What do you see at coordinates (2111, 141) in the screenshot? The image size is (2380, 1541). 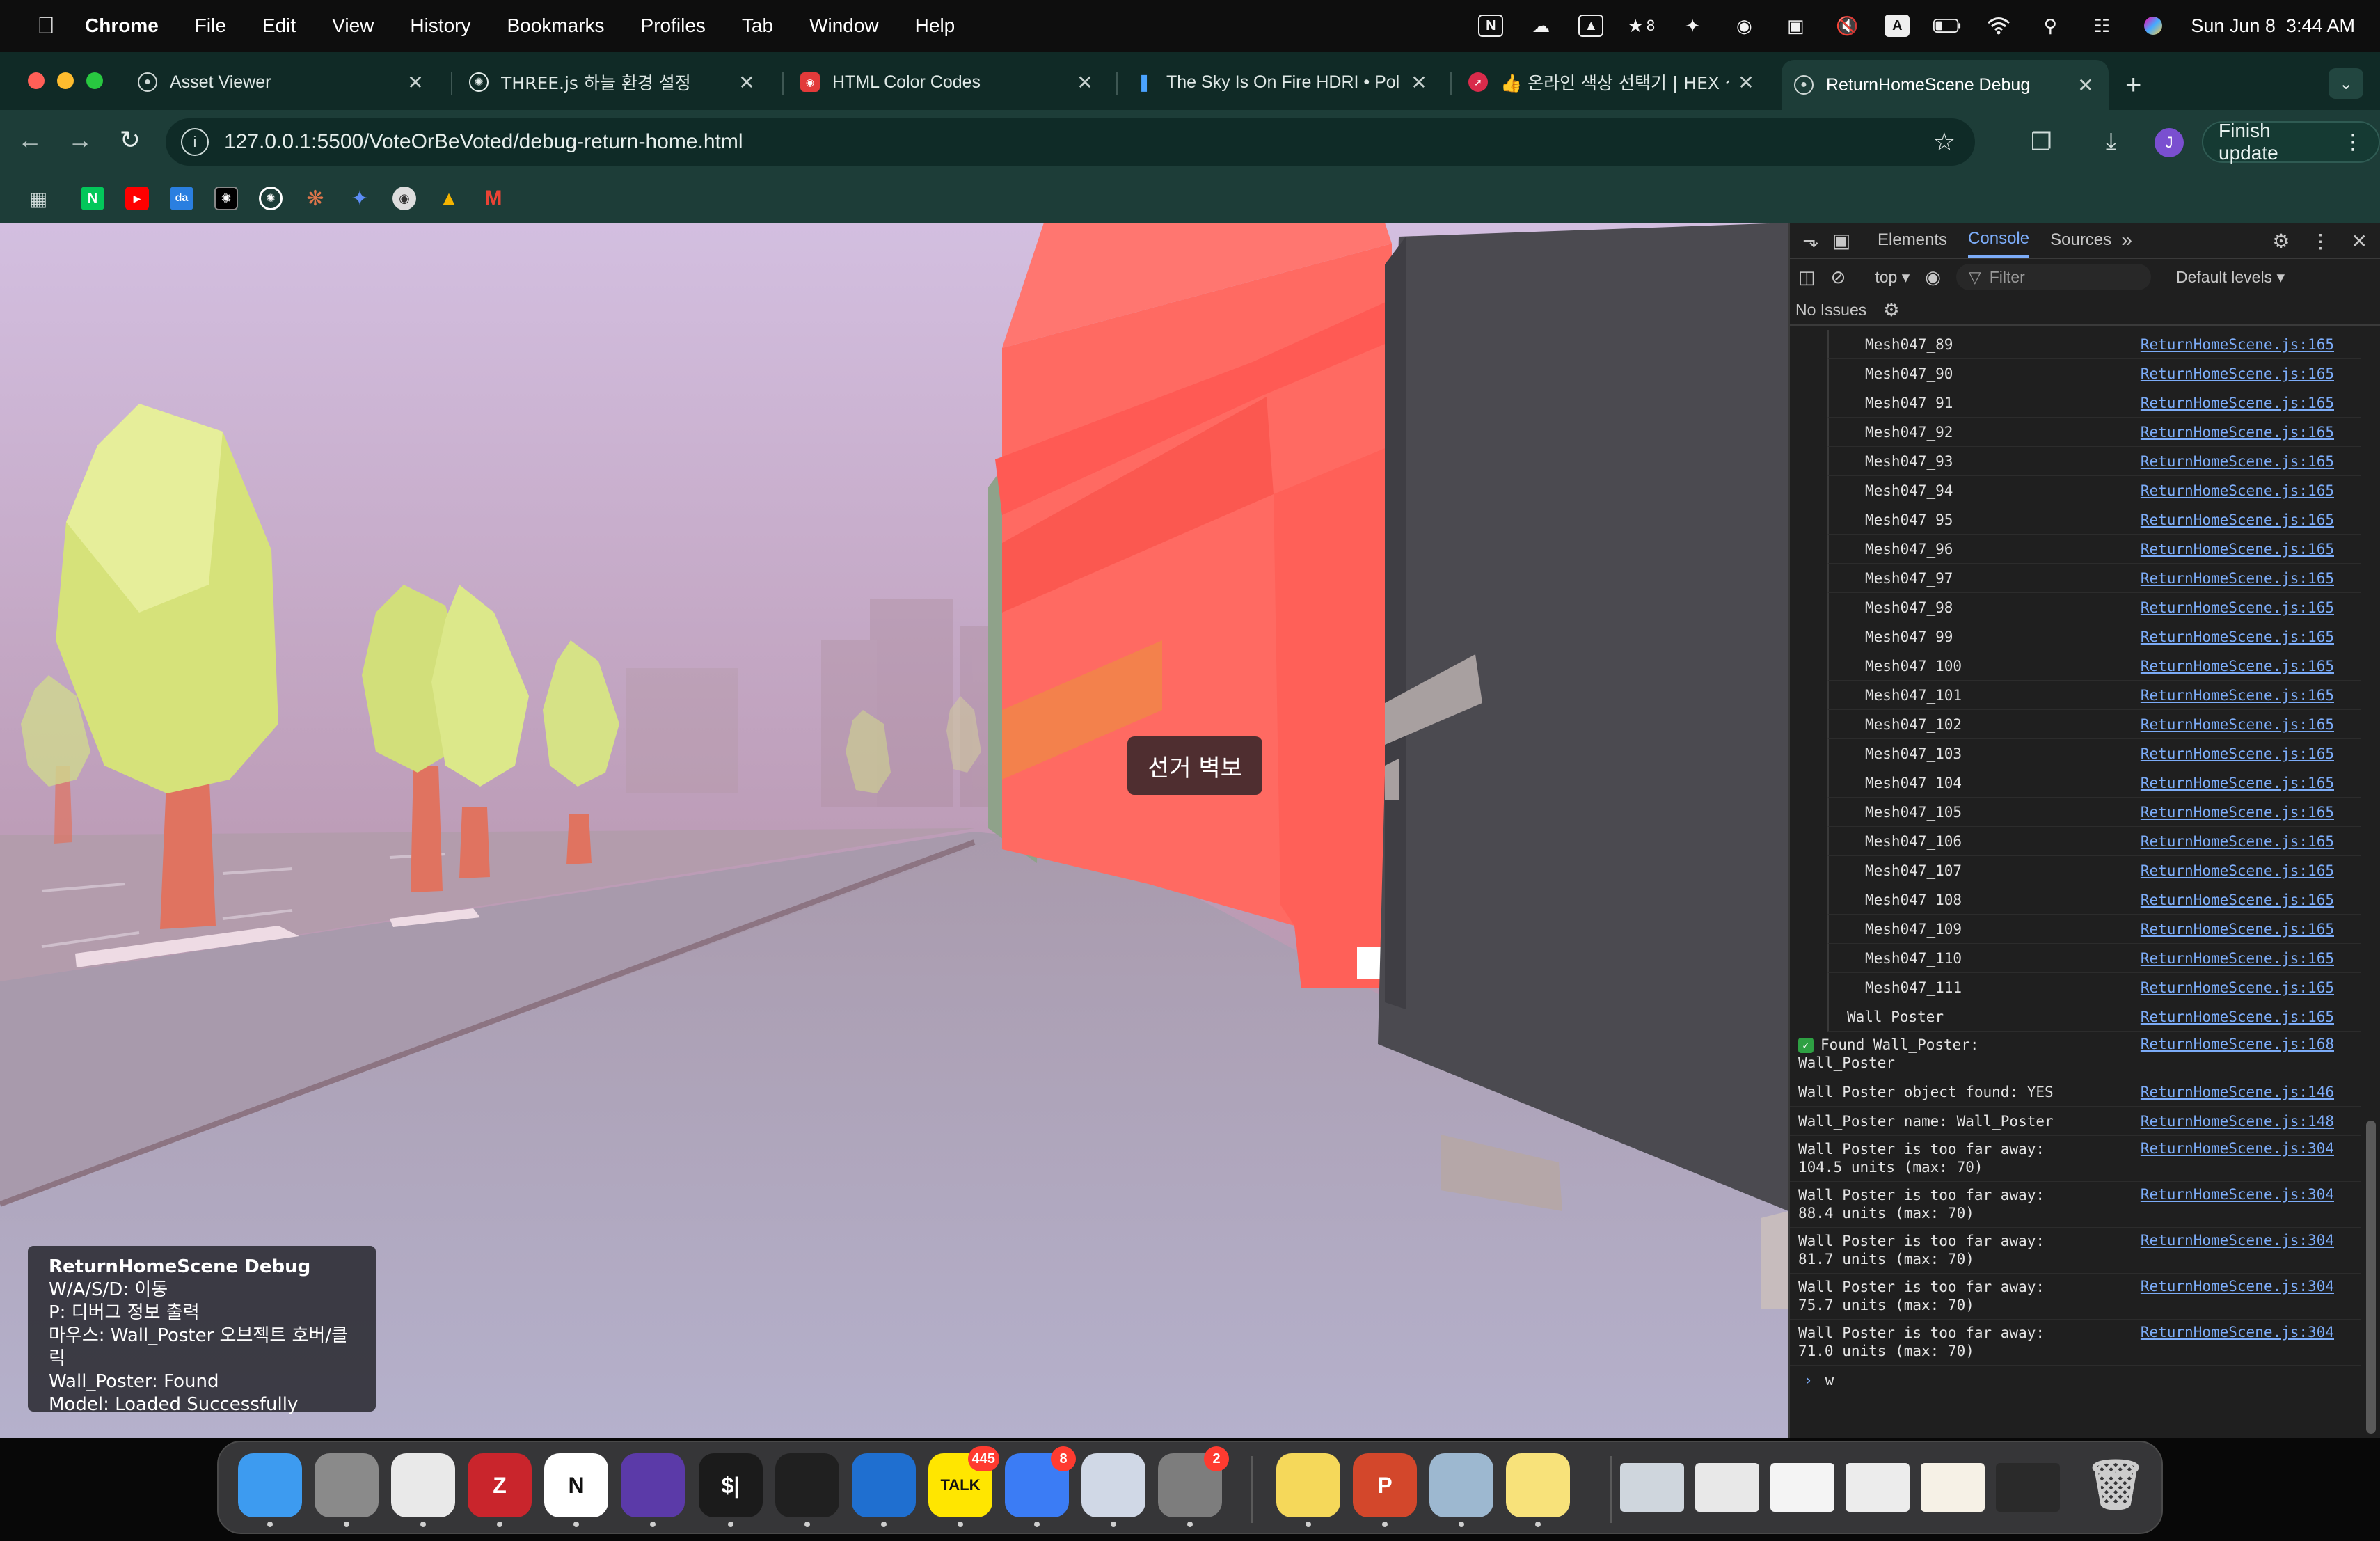 I see `download-icon: ⤓` at bounding box center [2111, 141].